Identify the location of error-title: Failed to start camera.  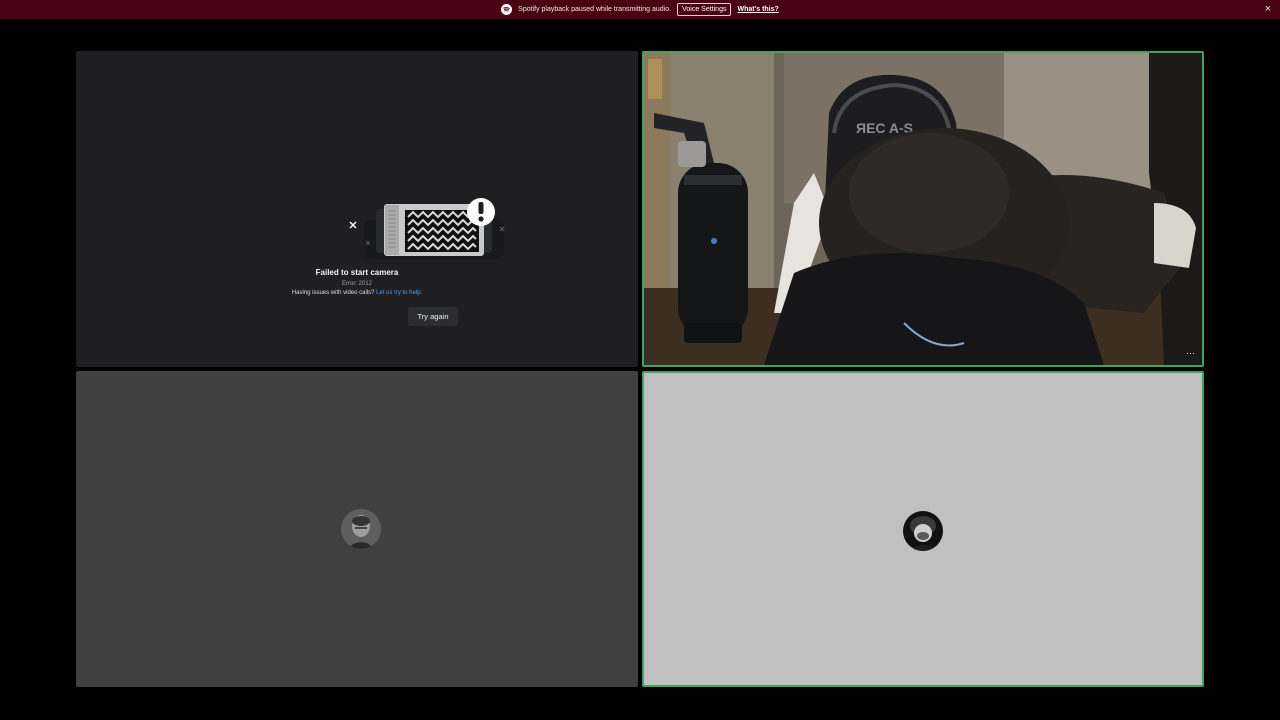
(357, 272).